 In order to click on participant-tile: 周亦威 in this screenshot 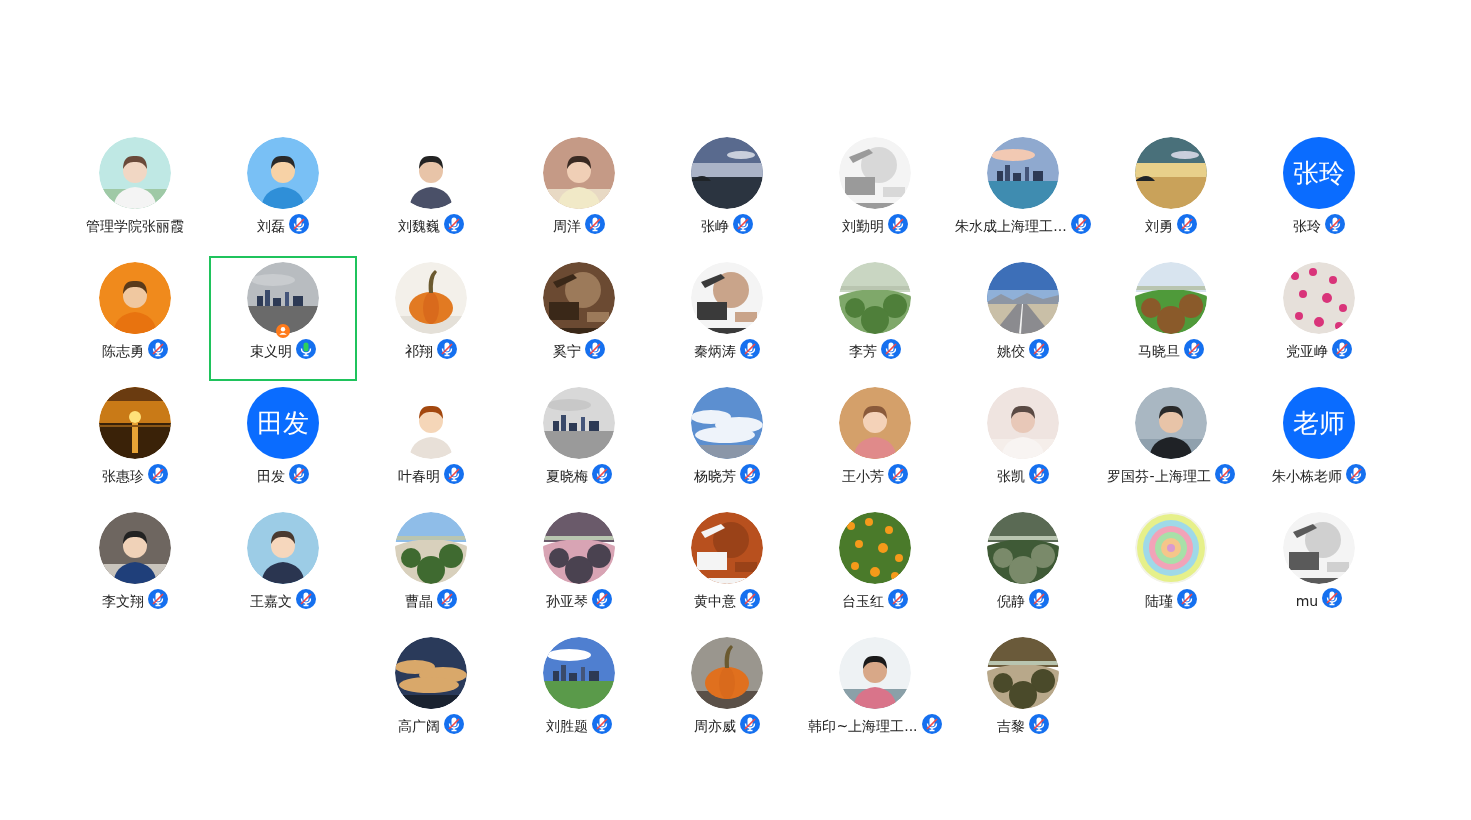, I will do `click(727, 693)`.